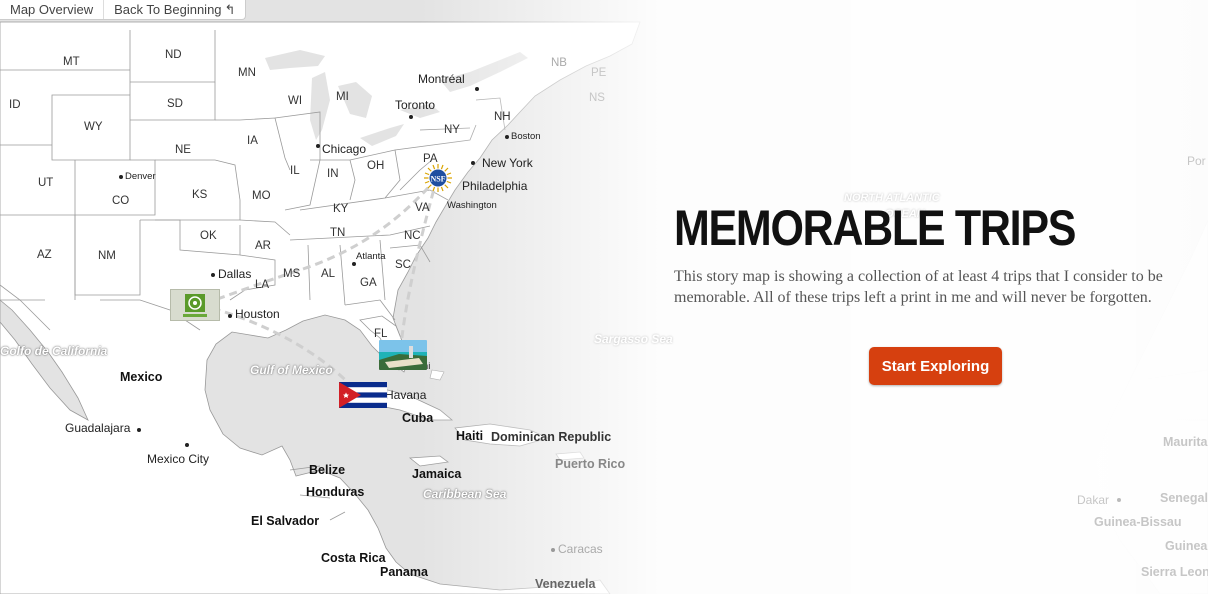 The image size is (1208, 594). I want to click on state-label: AL, so click(328, 274).